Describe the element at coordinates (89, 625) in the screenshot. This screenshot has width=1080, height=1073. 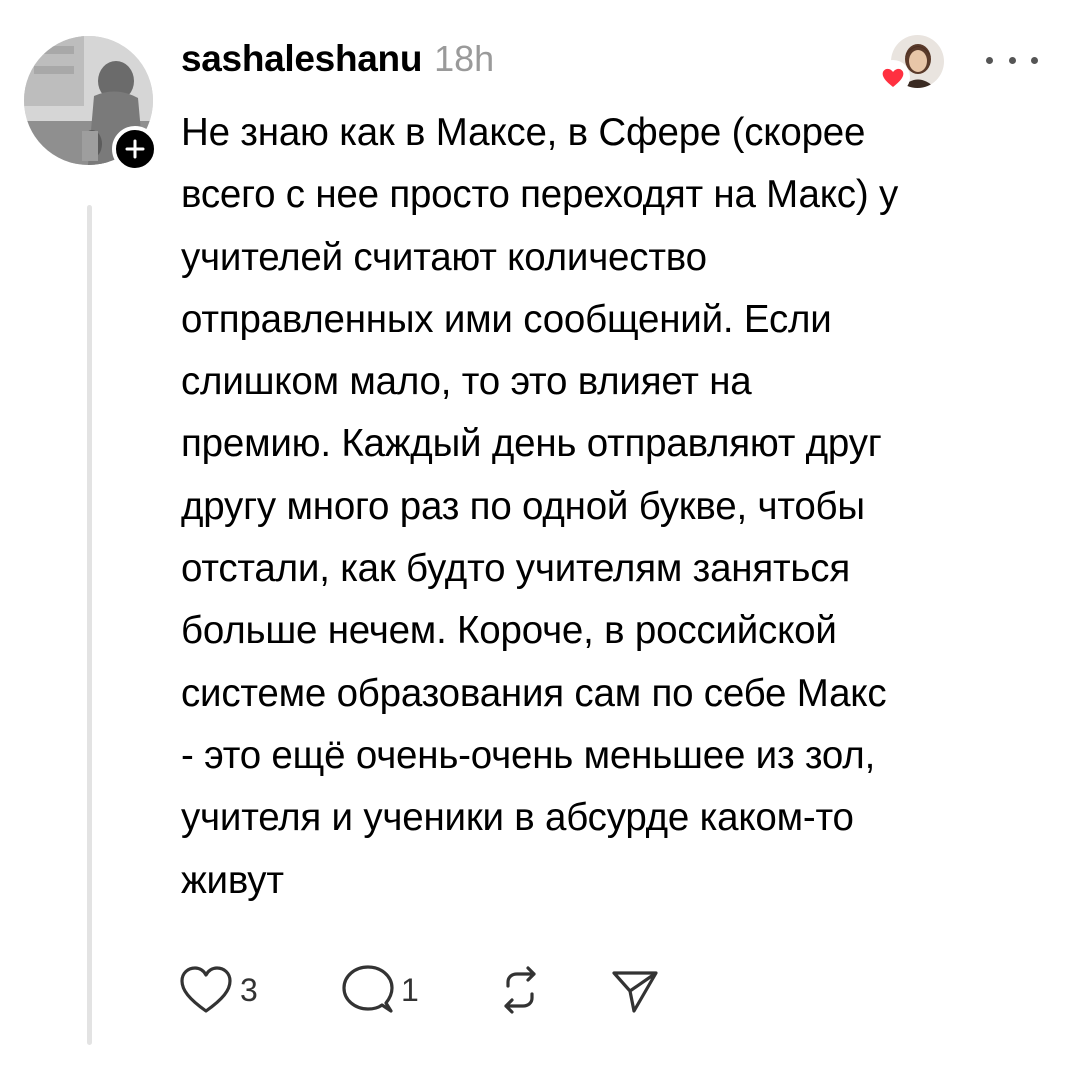
I see `thread-line` at that location.